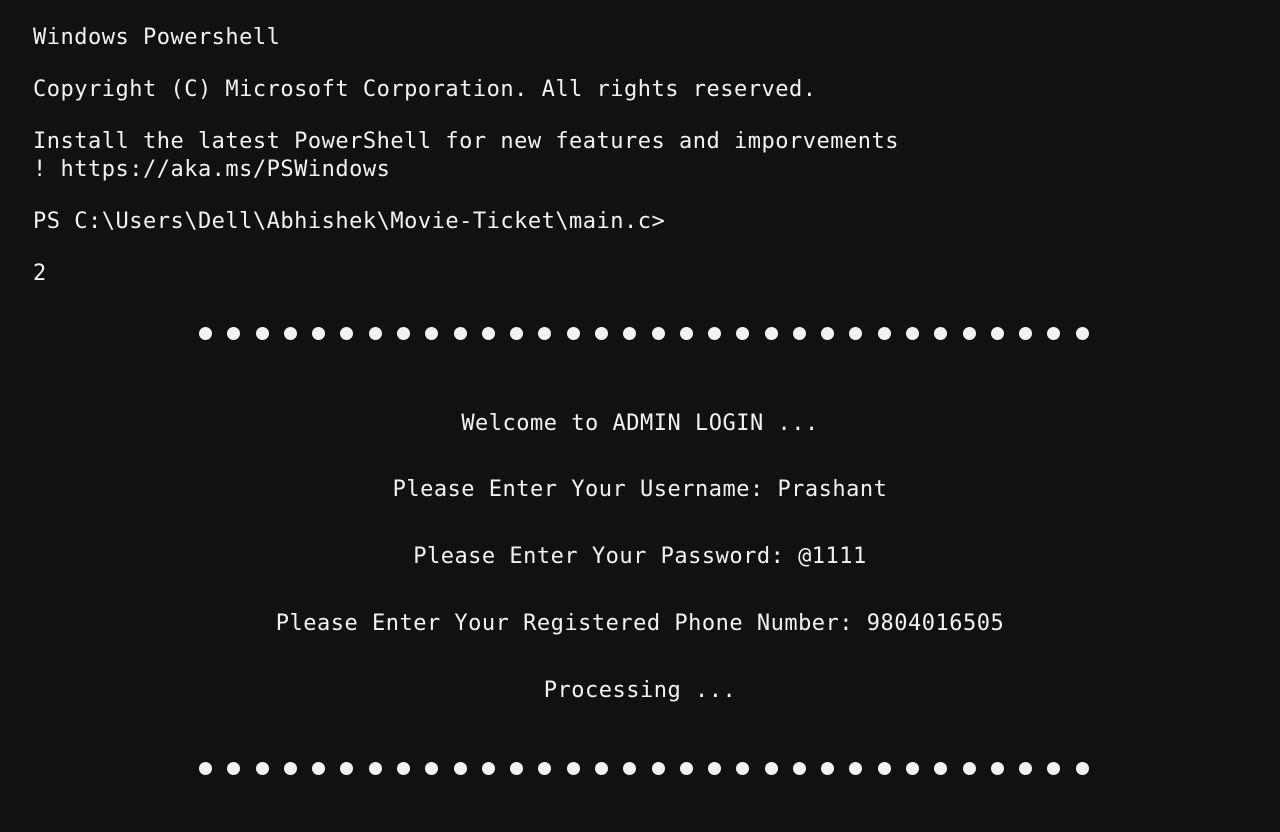 The height and width of the screenshot is (832, 1280). What do you see at coordinates (211, 170) in the screenshot?
I see `install-link-line: ! https://aka.ms/PSWindows` at bounding box center [211, 170].